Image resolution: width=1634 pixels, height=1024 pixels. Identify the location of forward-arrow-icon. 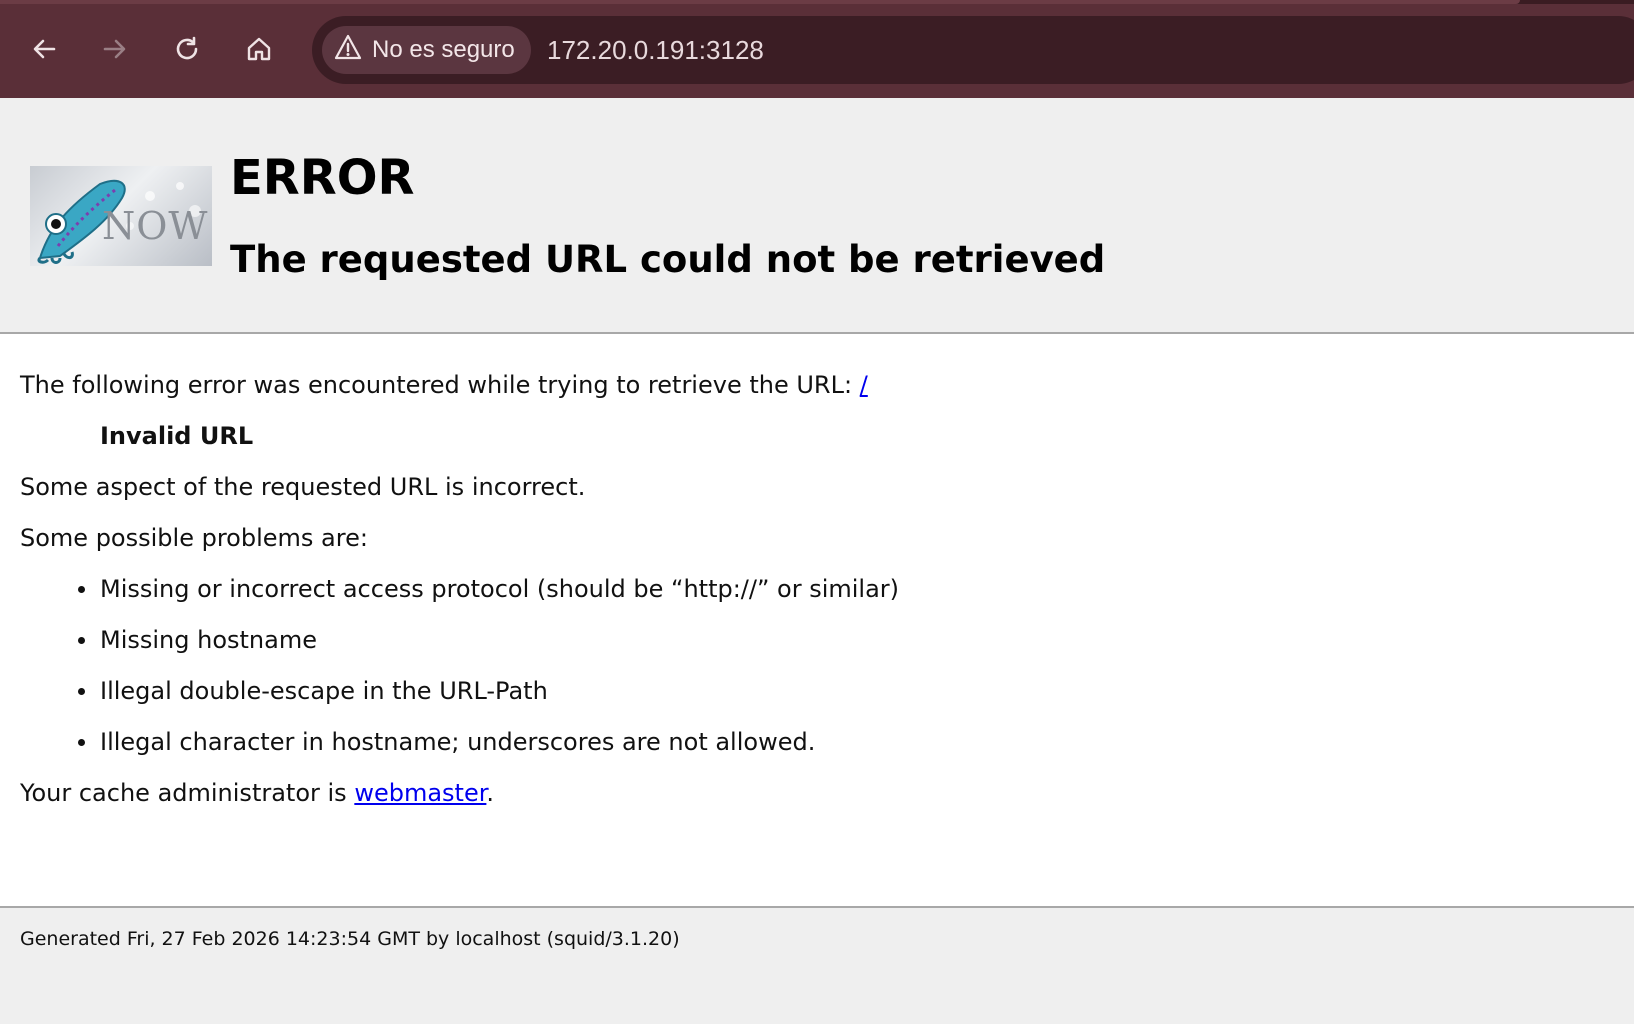
(115, 49).